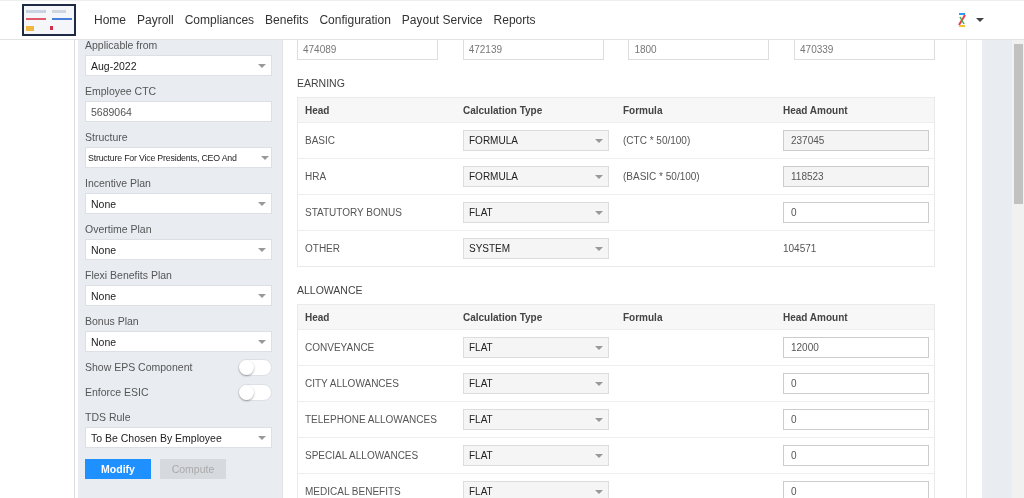 The image size is (1024, 498). Describe the element at coordinates (865, 50) in the screenshot. I see `input-field: 470339` at that location.